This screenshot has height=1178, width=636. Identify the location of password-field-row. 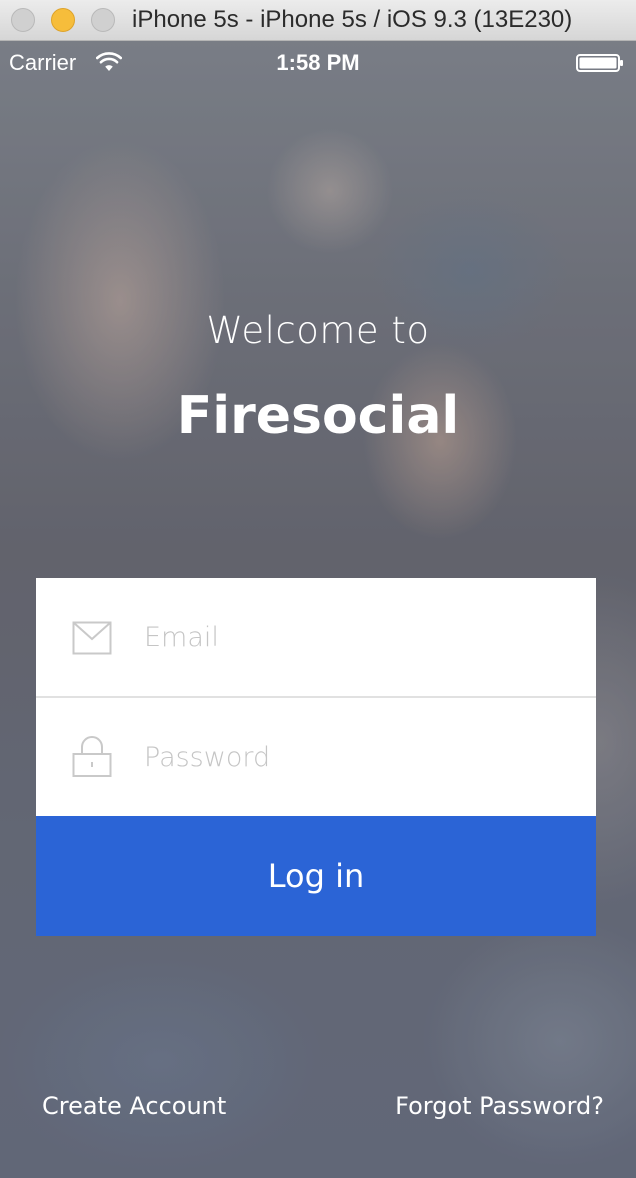
(316, 757).